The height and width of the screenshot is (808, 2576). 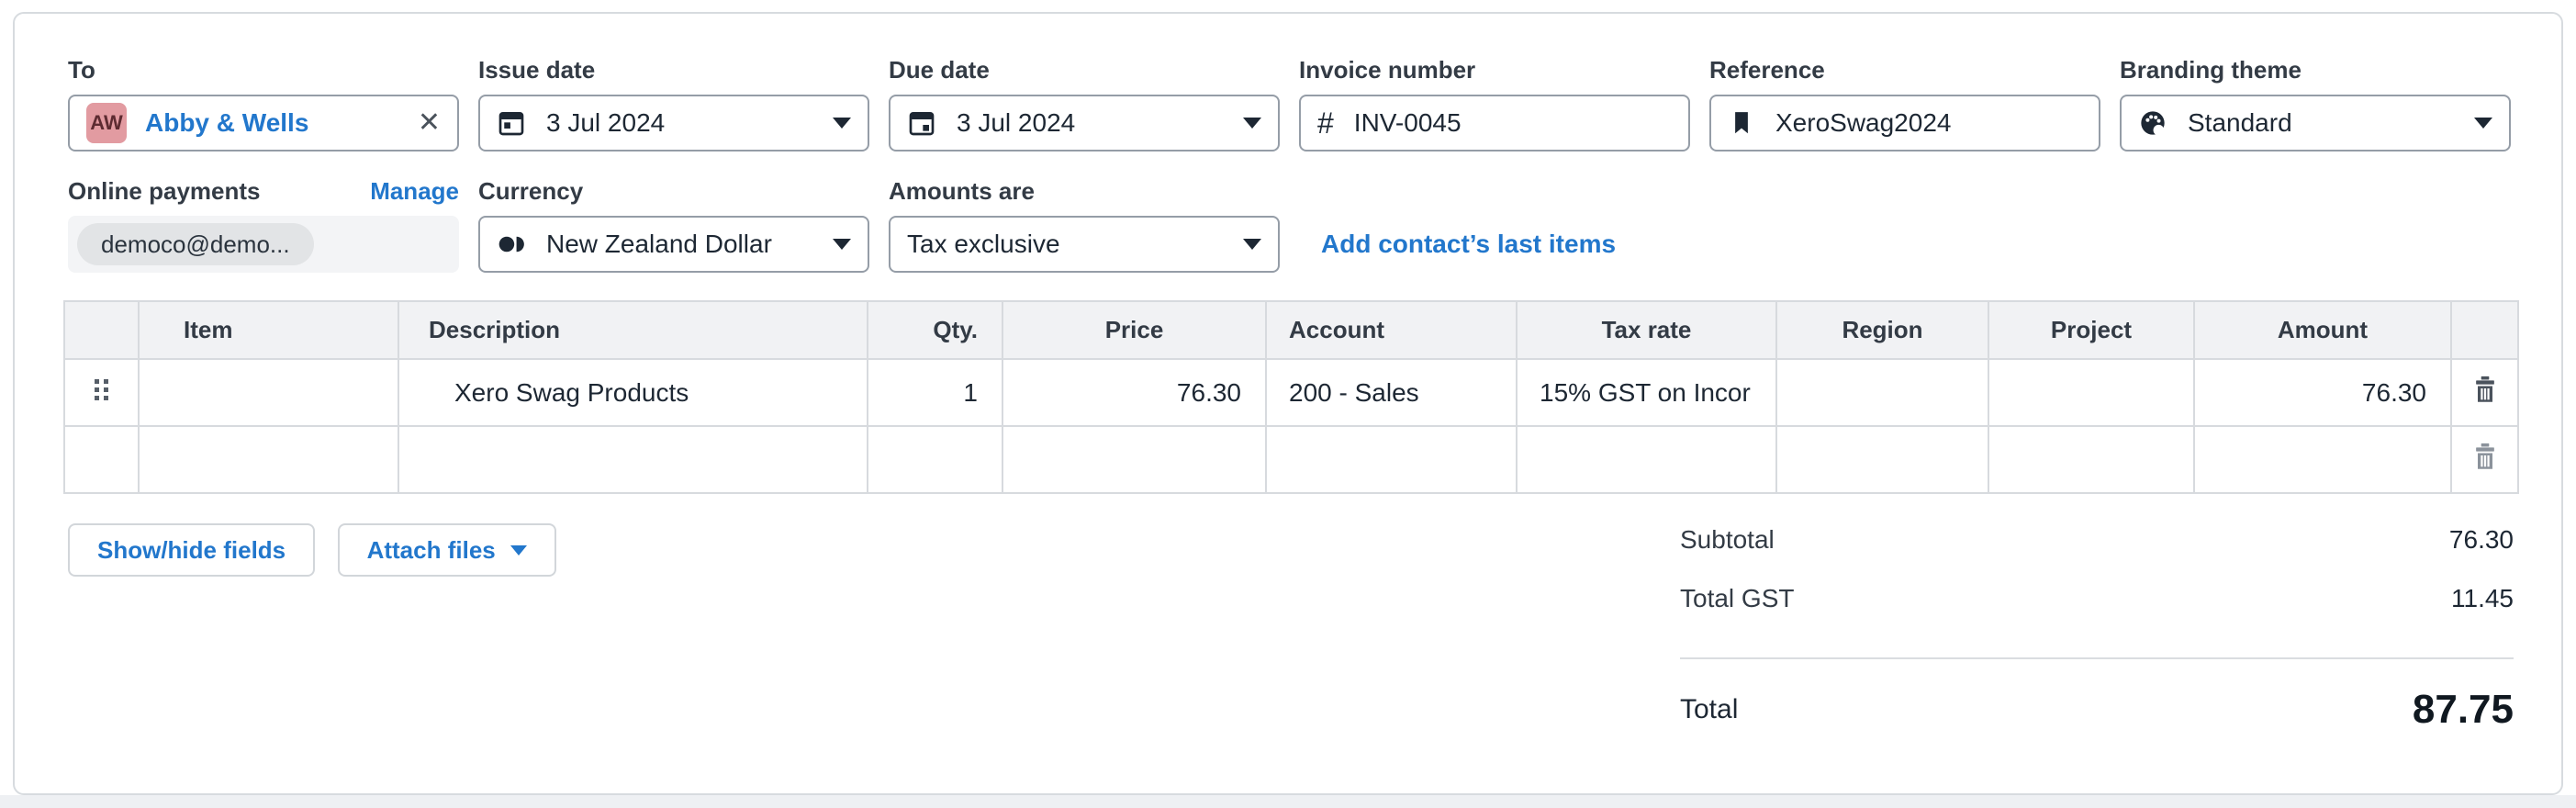 What do you see at coordinates (2211, 70) in the screenshot?
I see `branding-theme-label: Branding theme` at bounding box center [2211, 70].